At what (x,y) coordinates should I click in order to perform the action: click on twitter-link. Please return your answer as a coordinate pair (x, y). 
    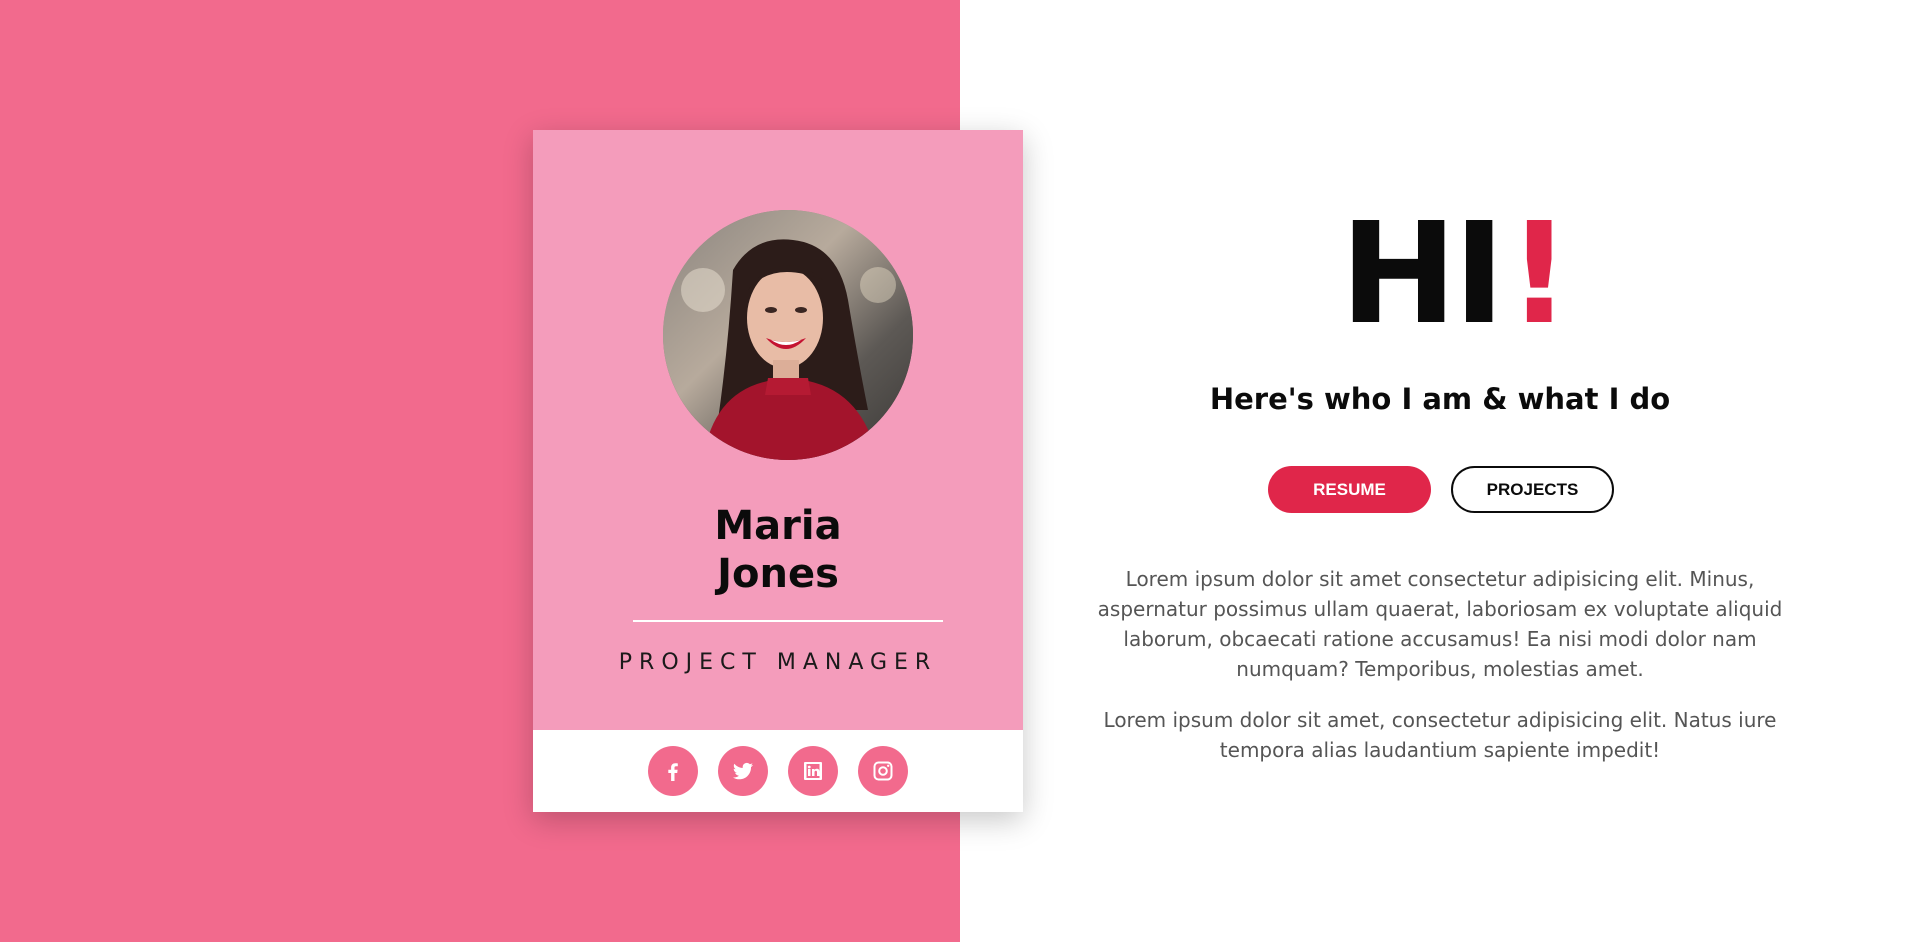
    Looking at the image, I should click on (743, 771).